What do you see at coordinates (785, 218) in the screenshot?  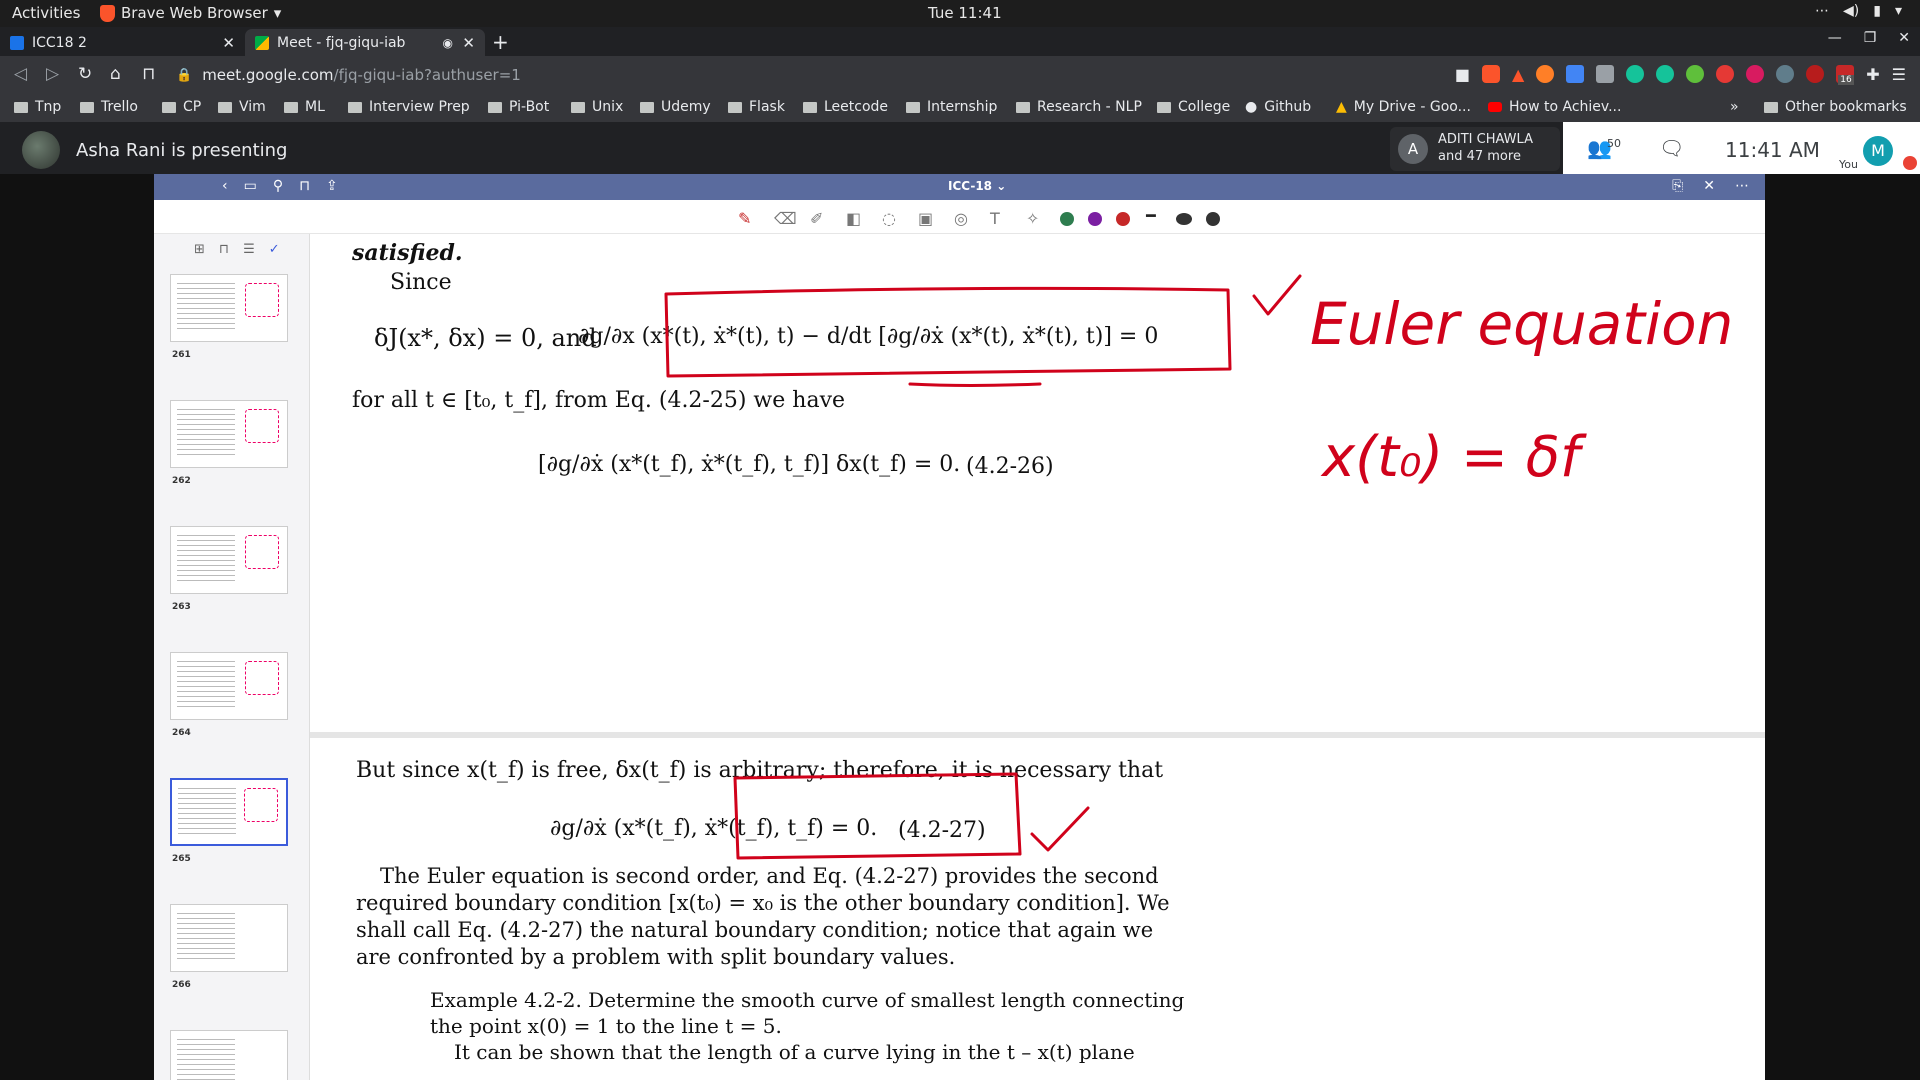 I see `eraser-icon: ⌫` at bounding box center [785, 218].